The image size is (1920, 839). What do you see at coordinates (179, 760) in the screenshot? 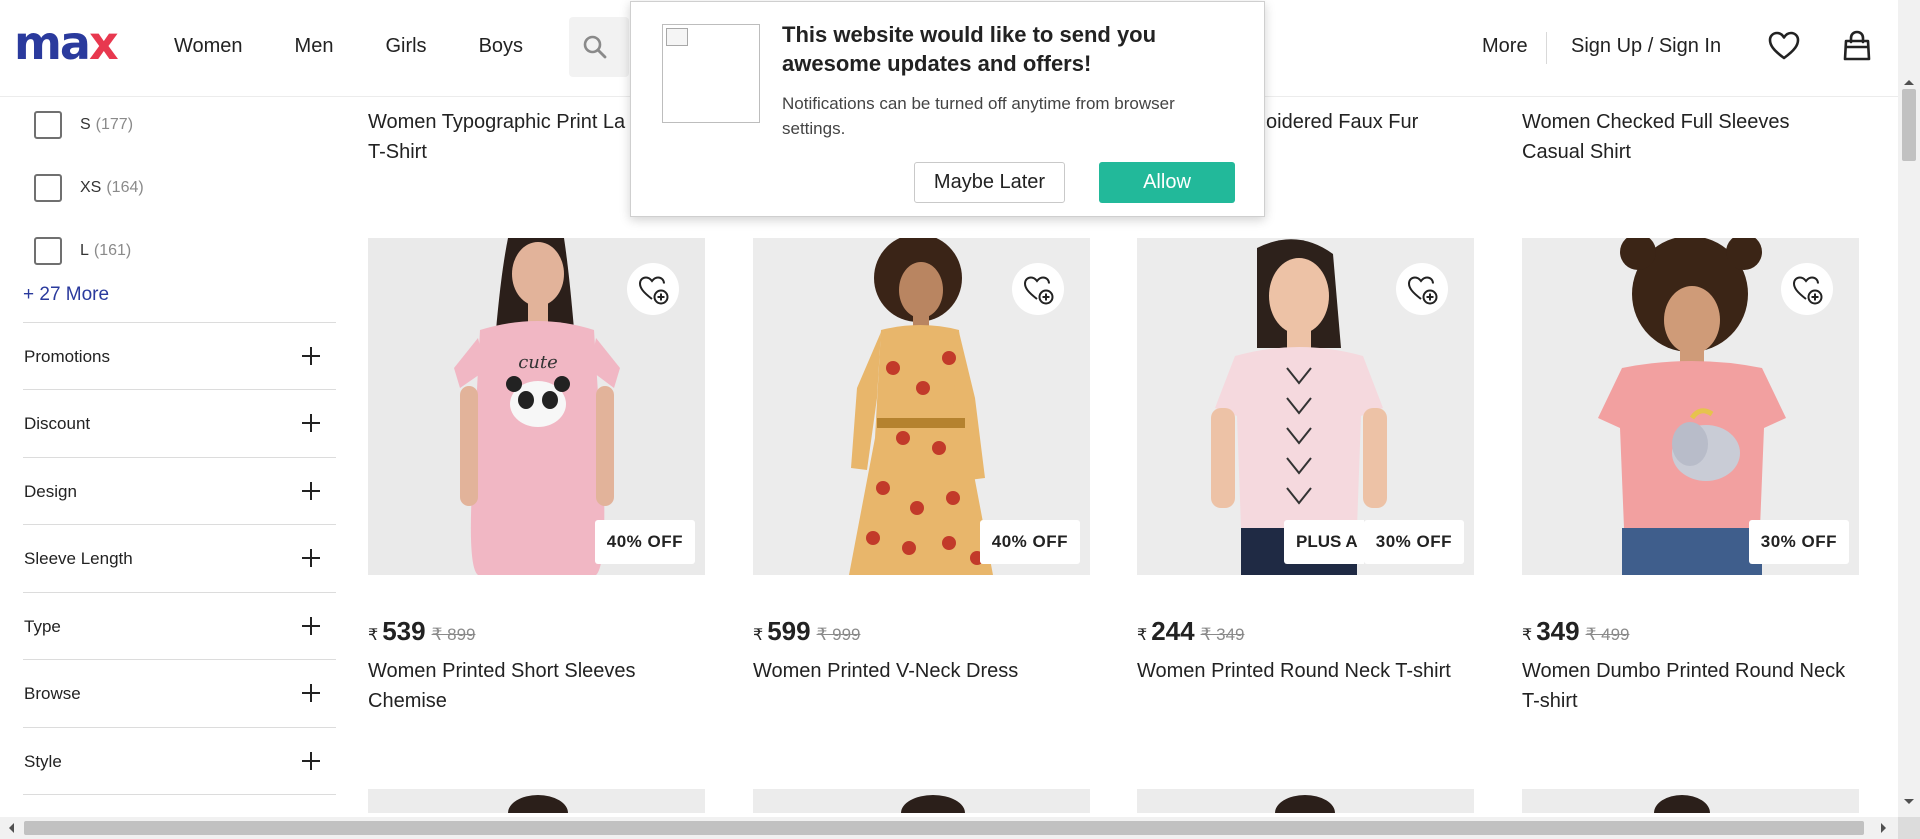
I see `filter-style: Style` at bounding box center [179, 760].